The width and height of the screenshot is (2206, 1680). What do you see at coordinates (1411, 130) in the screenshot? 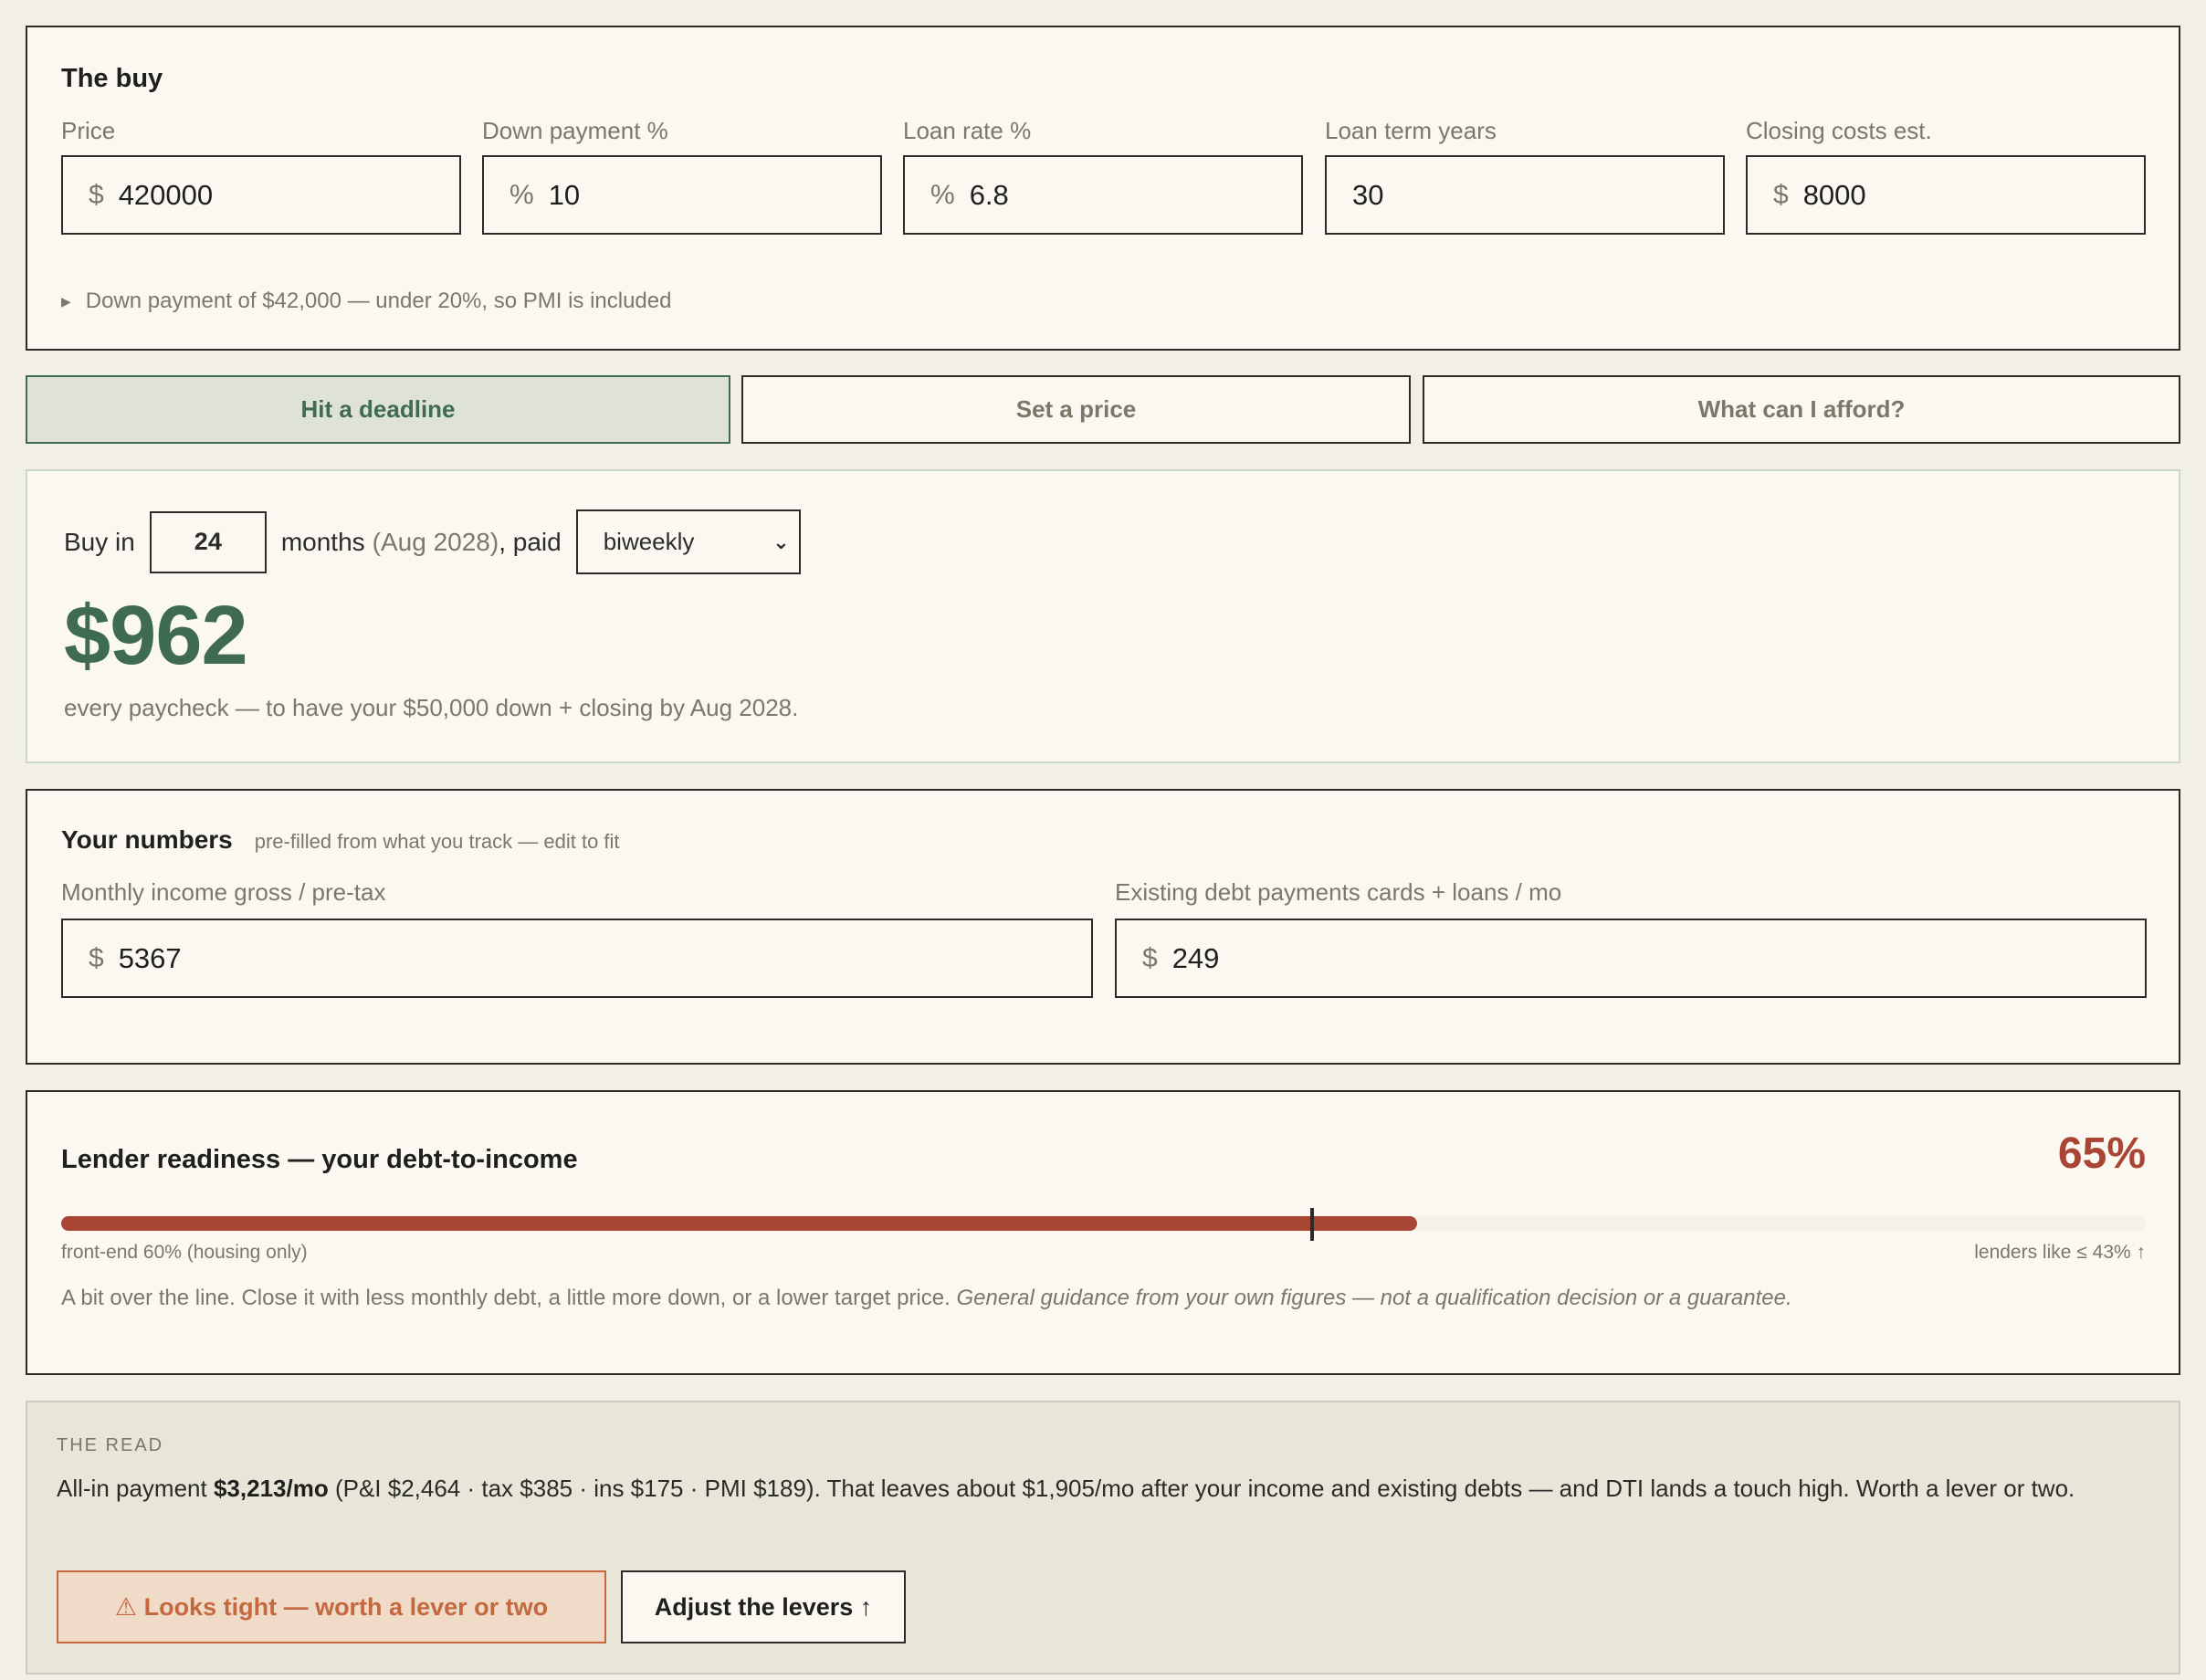
I see `loan-term-label: Loan term years` at bounding box center [1411, 130].